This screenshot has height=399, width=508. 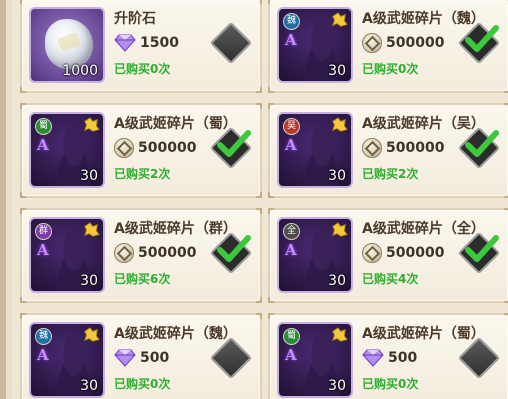 I want to click on item-name: A级武姬碎片（蜀）, so click(x=423, y=334).